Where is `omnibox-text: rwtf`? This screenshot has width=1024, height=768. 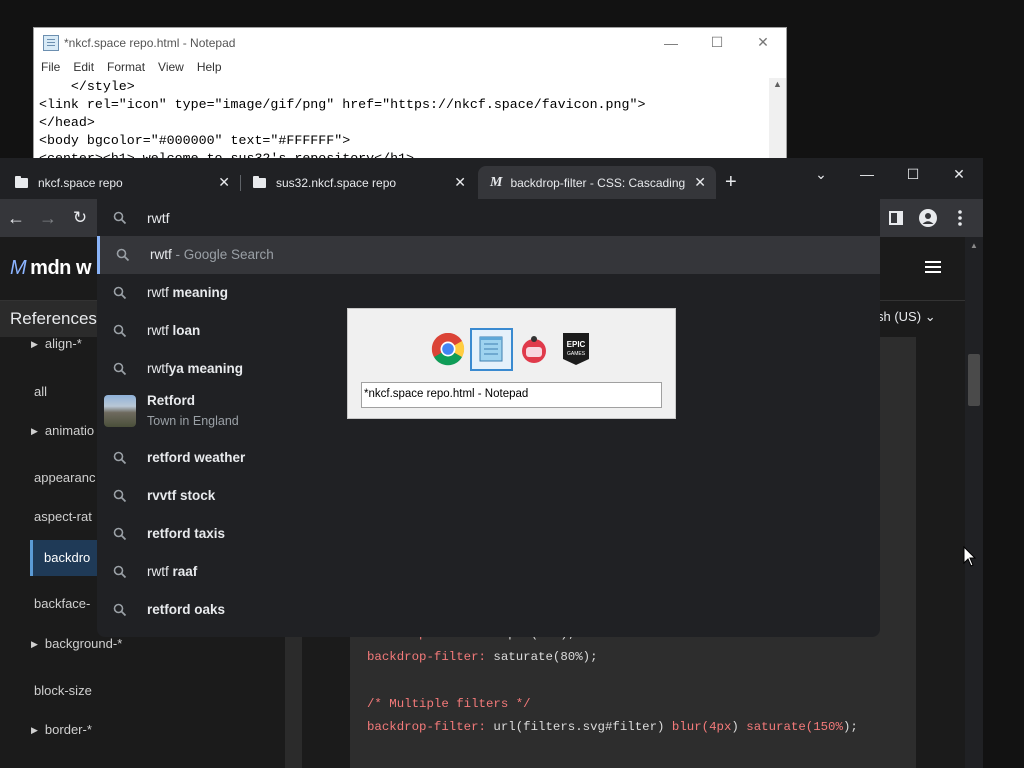
omnibox-text: rwtf is located at coordinates (158, 218).